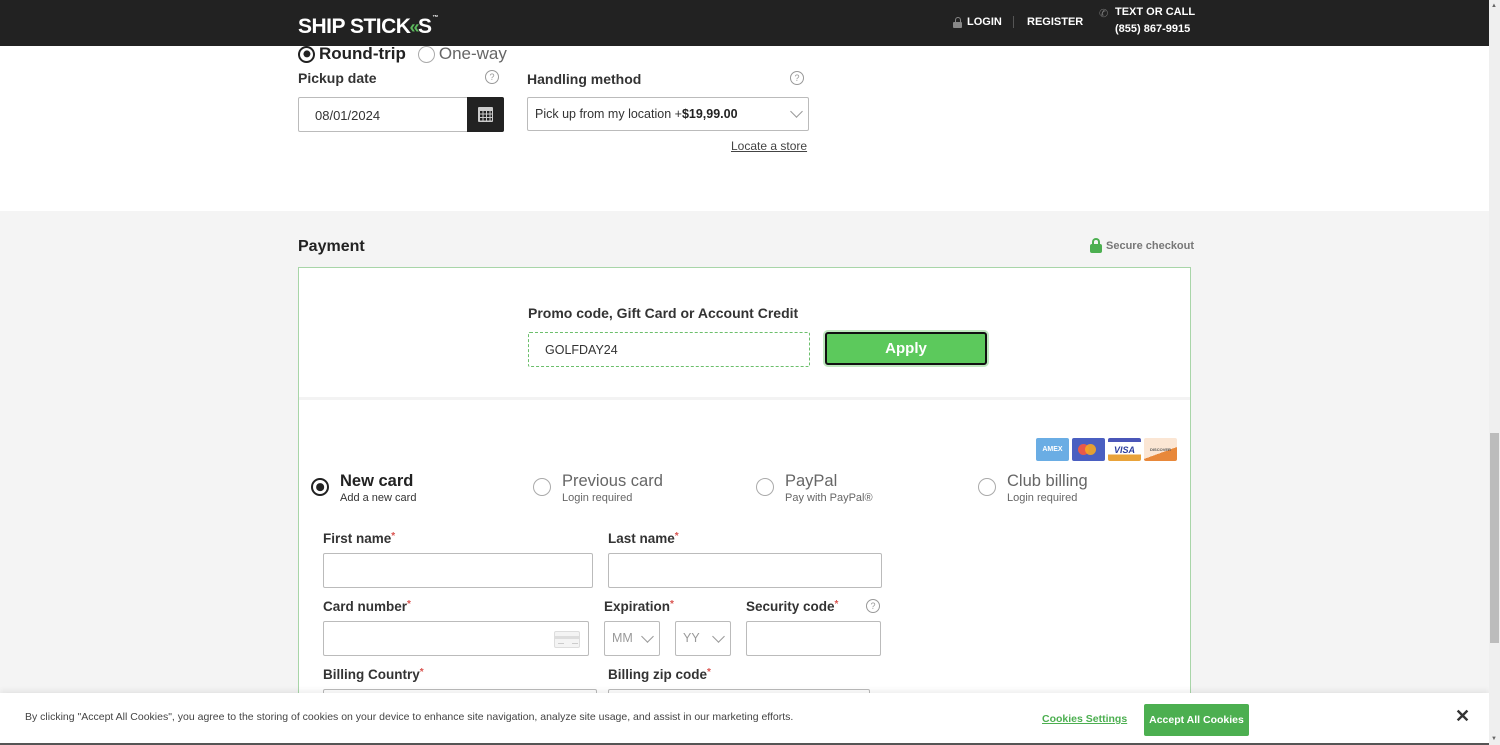 The height and width of the screenshot is (745, 1500). Describe the element at coordinates (1196, 720) in the screenshot. I see `accept-all-cookies-button: Accept All Cookies` at that location.